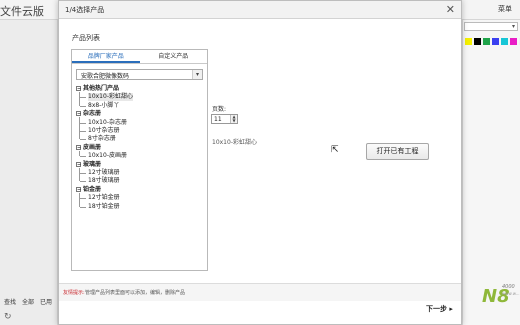  What do you see at coordinates (139, 74) in the screenshot?
I see `manufacturer-select: 安歌合肥微像数码 ▾` at bounding box center [139, 74].